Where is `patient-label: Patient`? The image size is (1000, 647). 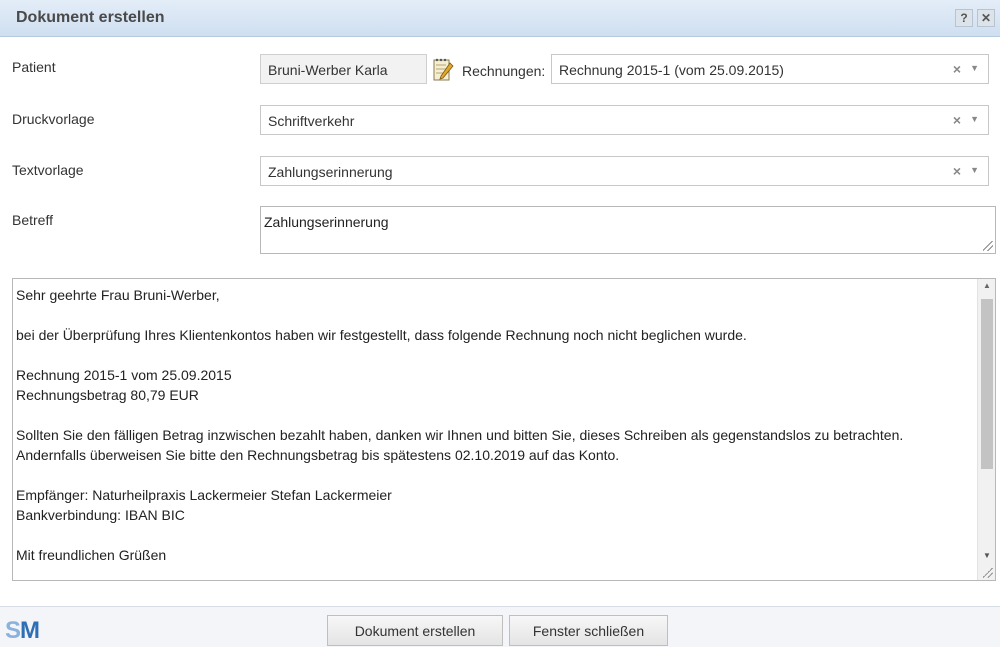 patient-label: Patient is located at coordinates (34, 67).